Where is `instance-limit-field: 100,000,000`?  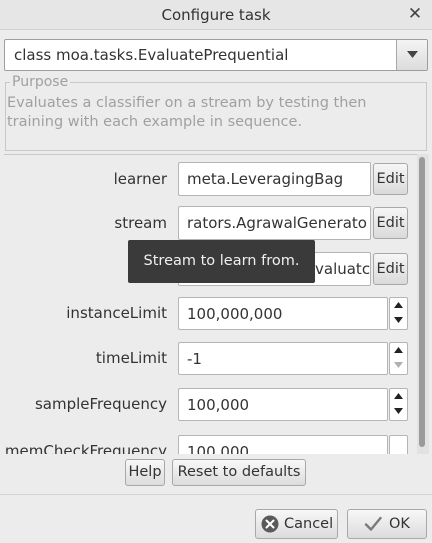
instance-limit-field: 100,000,000 is located at coordinates (283, 313).